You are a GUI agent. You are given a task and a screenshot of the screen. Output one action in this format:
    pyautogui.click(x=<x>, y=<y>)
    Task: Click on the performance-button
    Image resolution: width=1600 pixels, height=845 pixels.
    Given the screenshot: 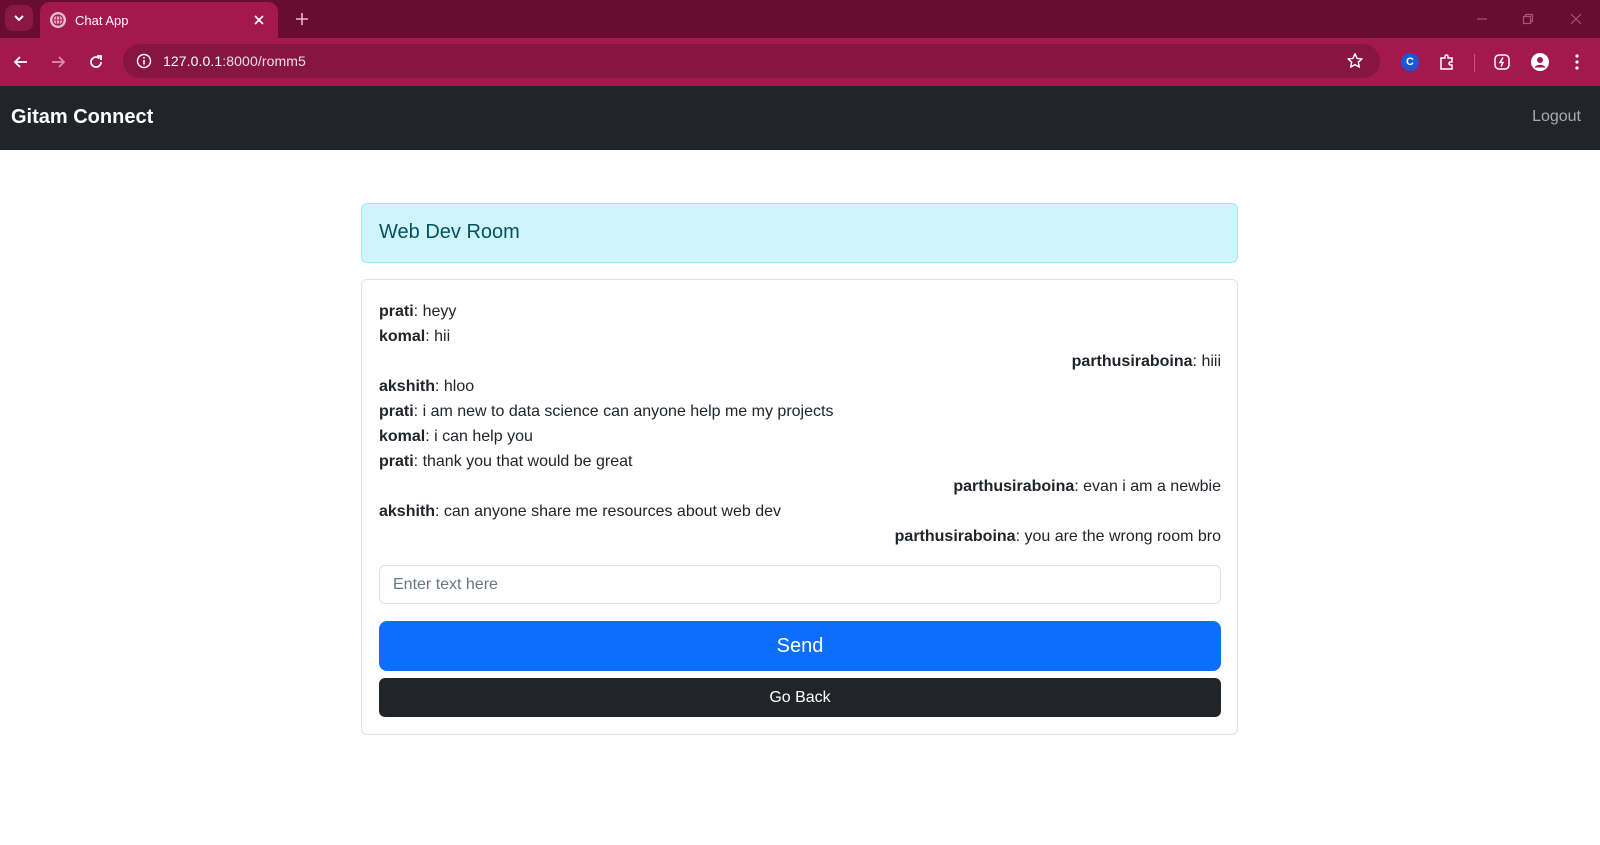 What is the action you would take?
    pyautogui.click(x=1502, y=62)
    